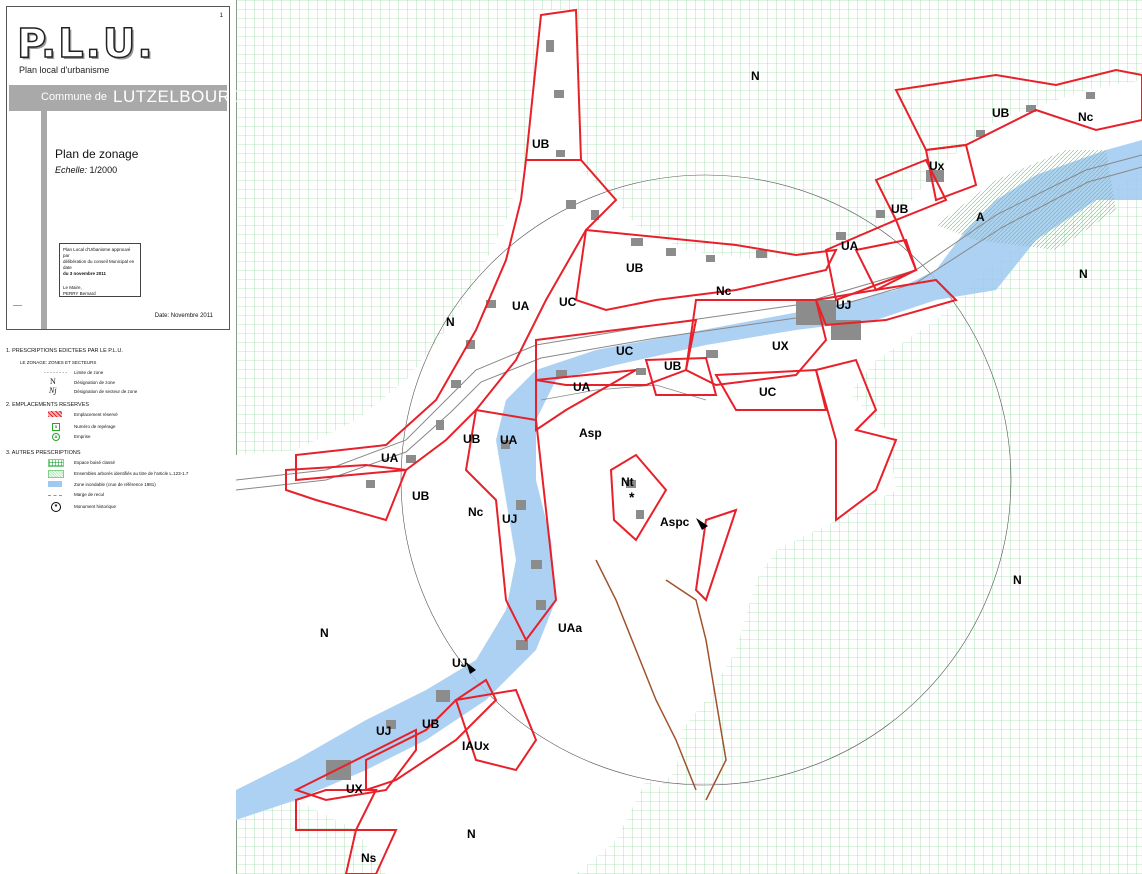 Image resolution: width=1142 pixels, height=874 pixels. Describe the element at coordinates (179, 96) in the screenshot. I see `commune-name: LUTZELBOURG` at that location.